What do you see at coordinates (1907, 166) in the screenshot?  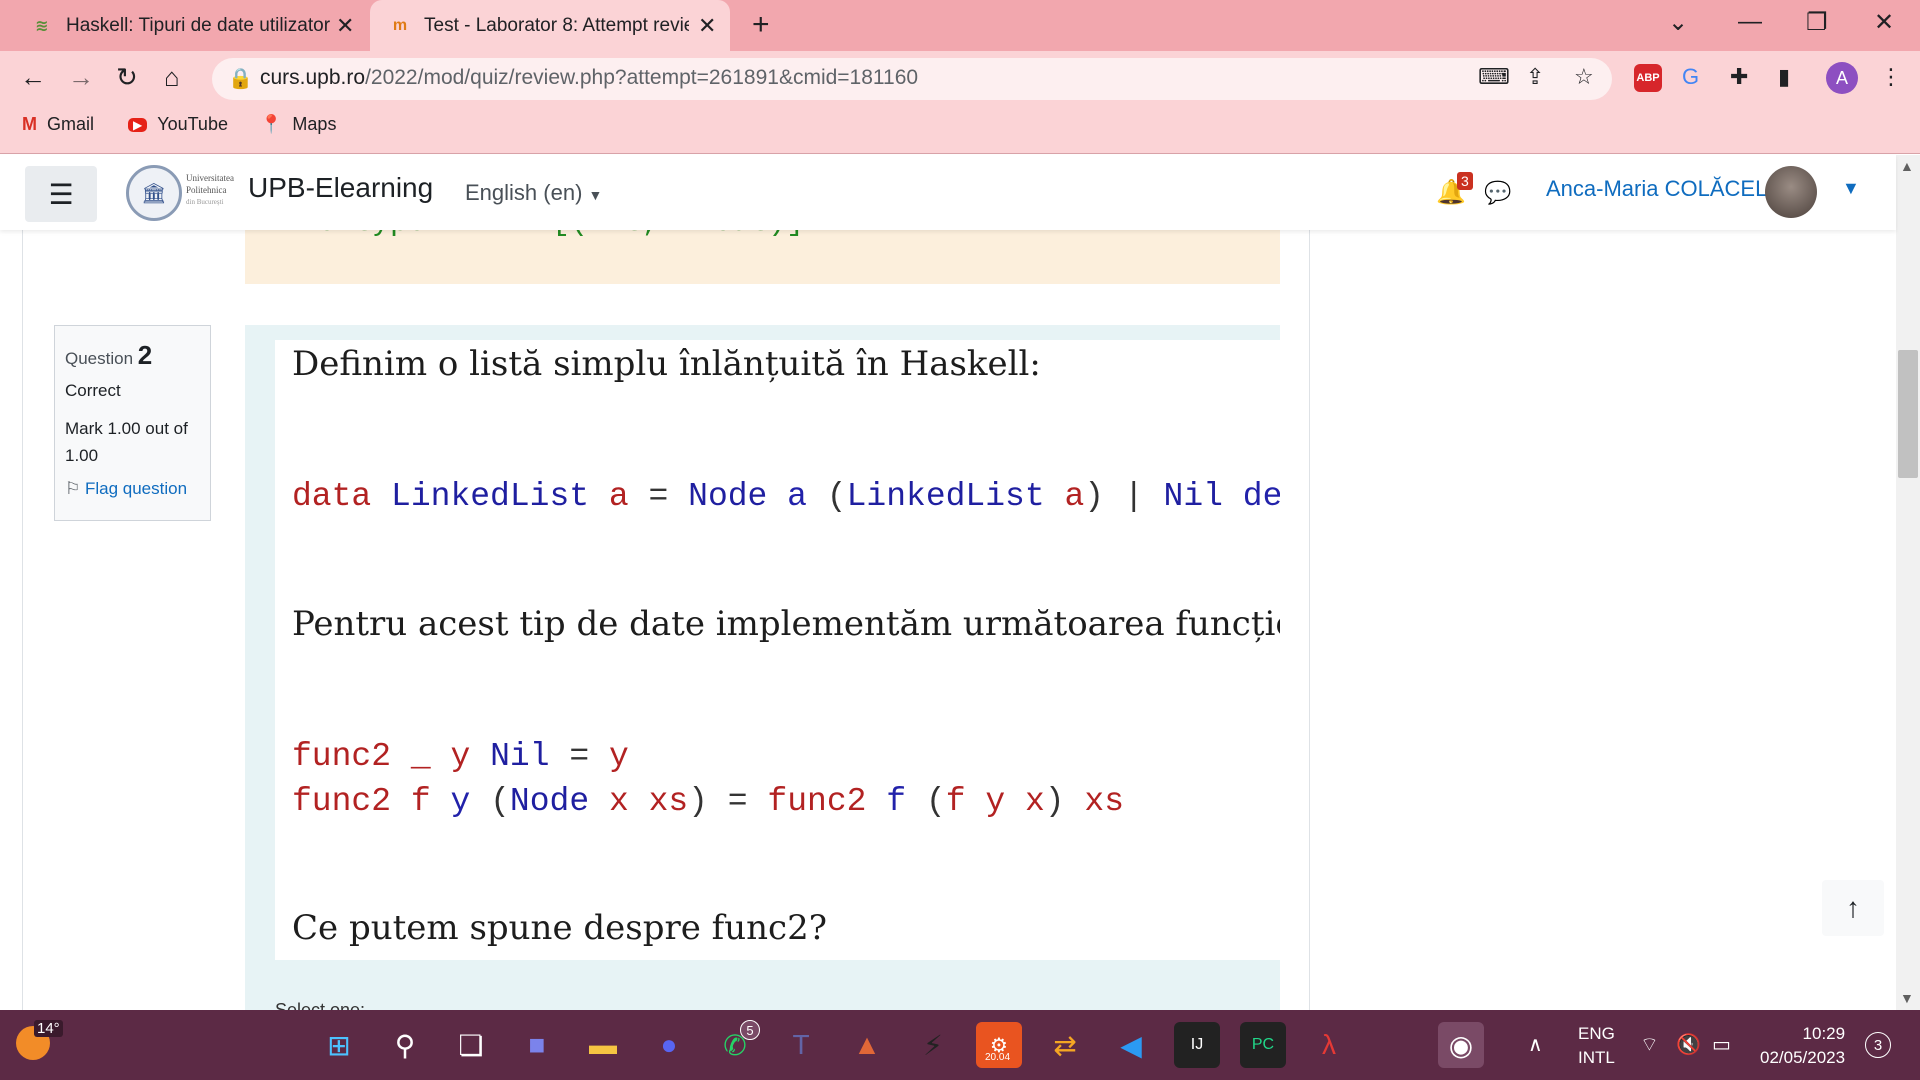 I see `scroll-up-icon: ▲` at bounding box center [1907, 166].